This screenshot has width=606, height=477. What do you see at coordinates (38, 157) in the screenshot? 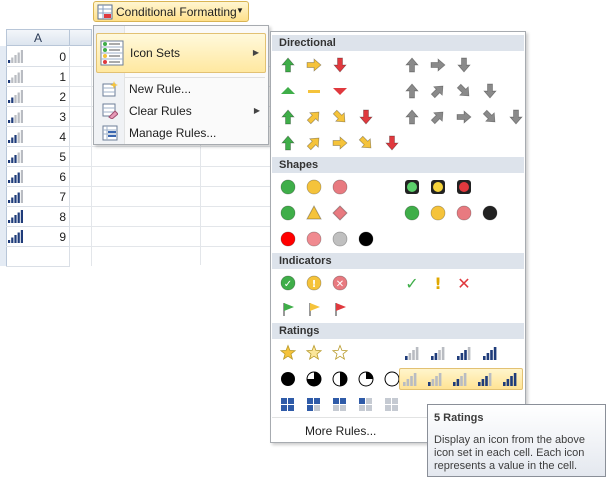
I see `table-row: 5` at bounding box center [38, 157].